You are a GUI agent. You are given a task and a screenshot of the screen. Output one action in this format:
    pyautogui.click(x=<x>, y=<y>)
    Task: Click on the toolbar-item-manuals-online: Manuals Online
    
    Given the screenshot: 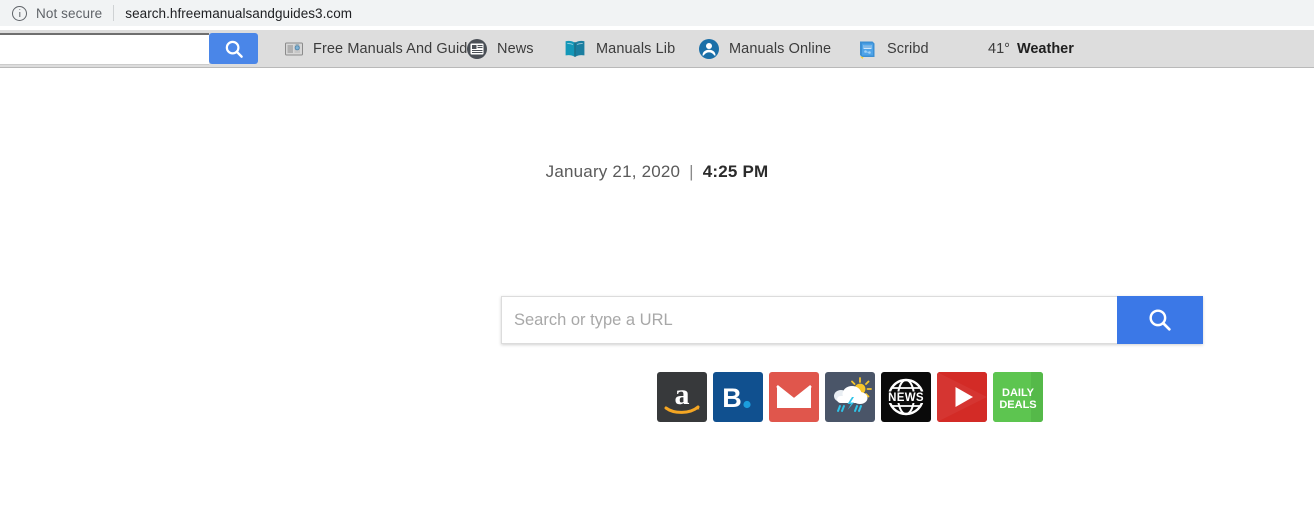 What is the action you would take?
    pyautogui.click(x=764, y=49)
    